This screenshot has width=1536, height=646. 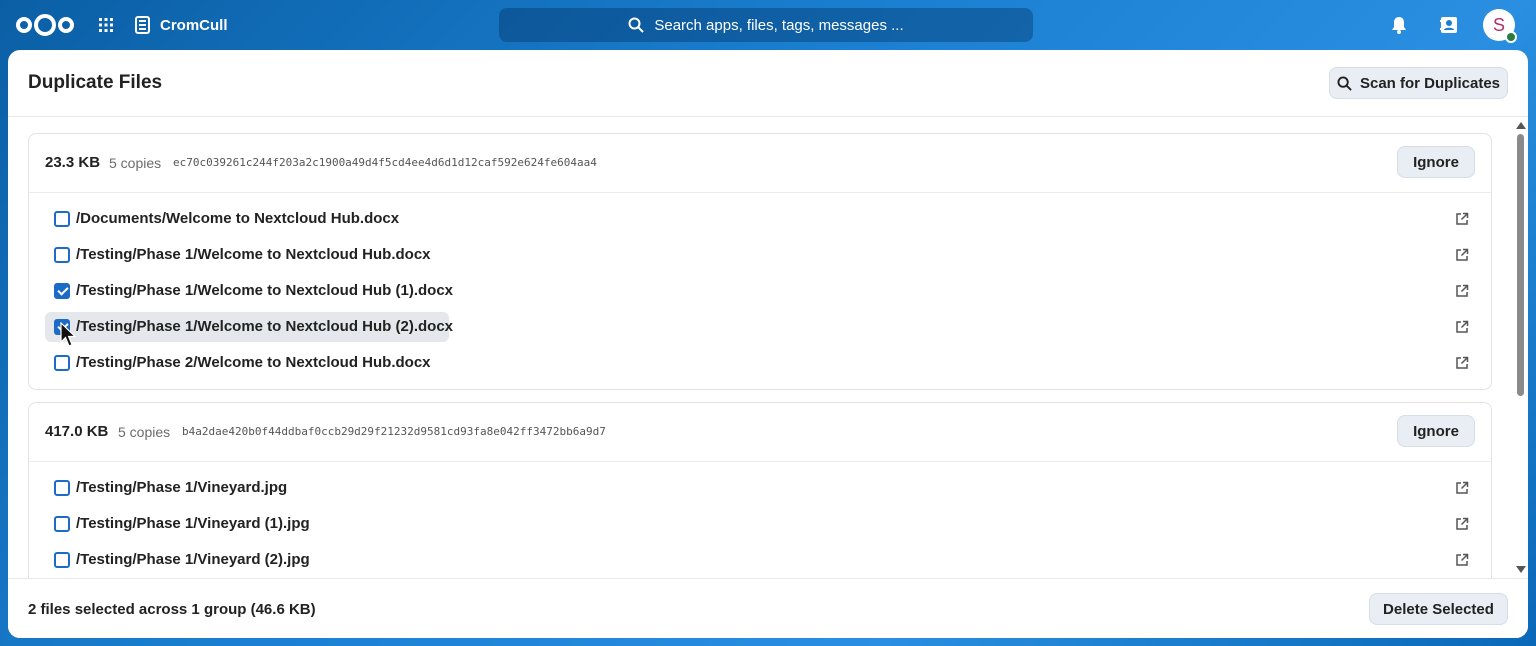 What do you see at coordinates (73, 162) in the screenshot?
I see `group-size: 23.3 KB` at bounding box center [73, 162].